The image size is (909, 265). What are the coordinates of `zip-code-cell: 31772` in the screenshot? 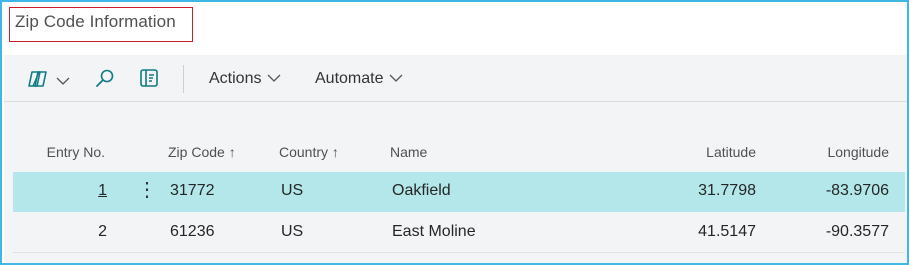 It's located at (192, 190).